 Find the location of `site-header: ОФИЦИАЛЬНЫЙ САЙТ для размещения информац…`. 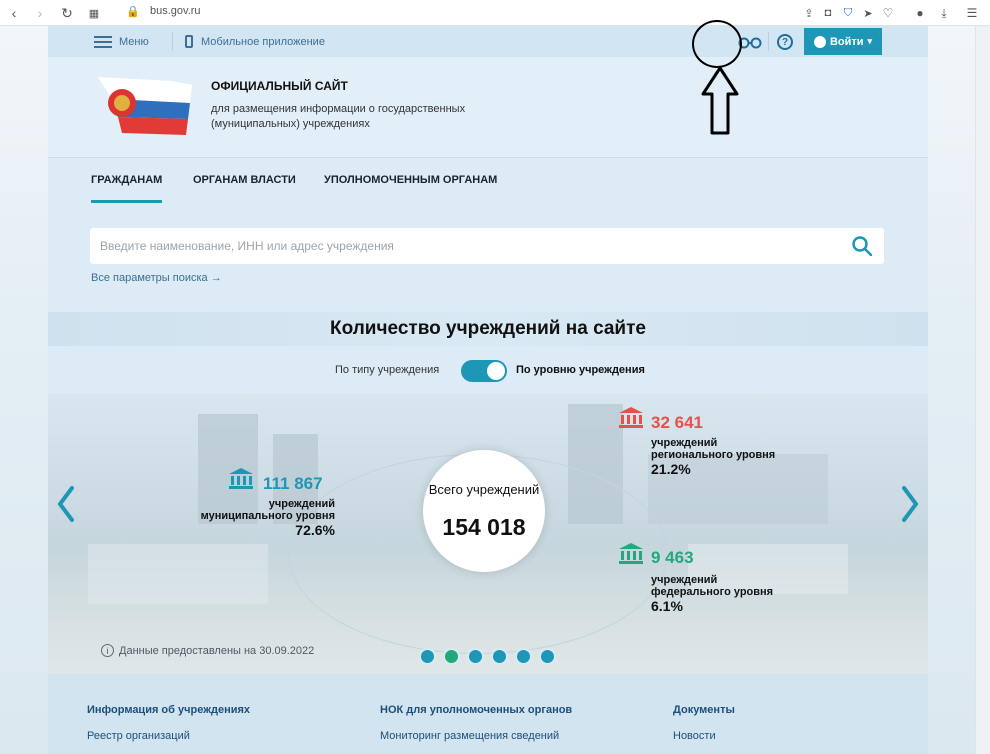

site-header: ОФИЦИАЛЬНЫЙ САЙТ для размещения информац… is located at coordinates (488, 107).